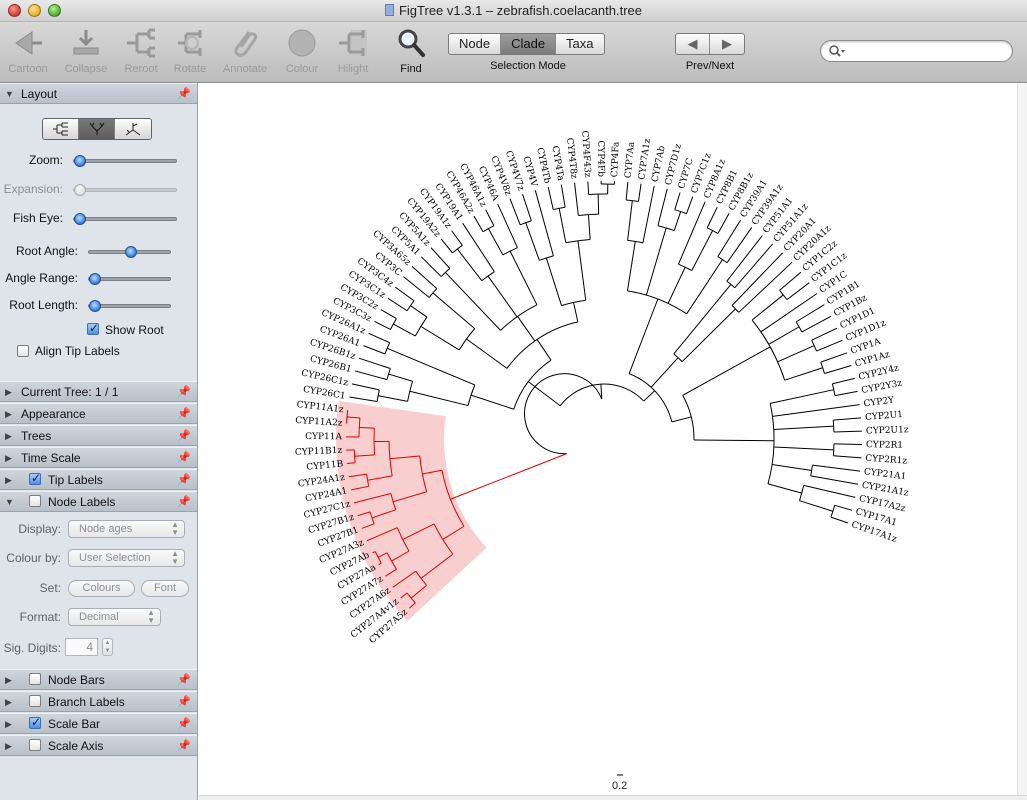  I want to click on tip-label: CYP2Y, so click(879, 402).